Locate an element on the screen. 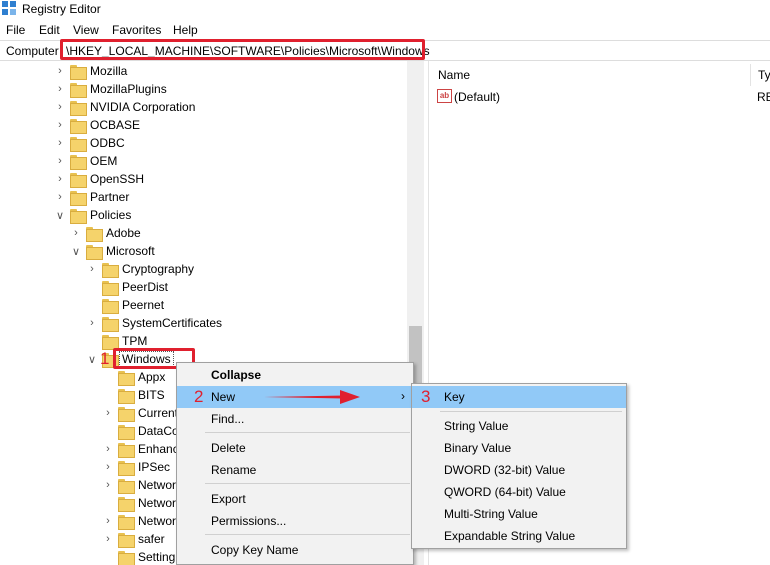 Image resolution: width=770 pixels, height=565 pixels. tree-node-label: OCBASE is located at coordinates (115, 125).